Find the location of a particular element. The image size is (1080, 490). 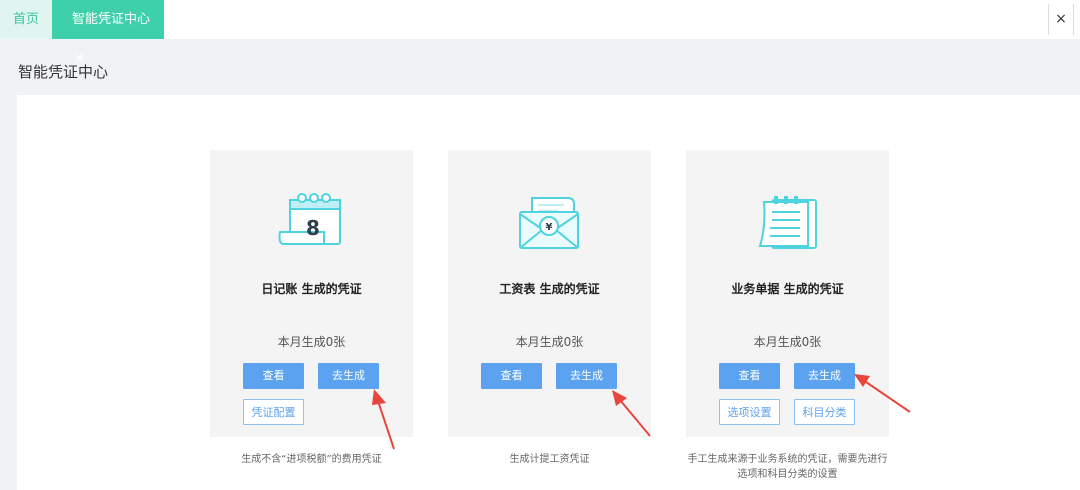

card-description-line: 手工生成来源于业务系统的凭证，需要先进行 is located at coordinates (787, 459).